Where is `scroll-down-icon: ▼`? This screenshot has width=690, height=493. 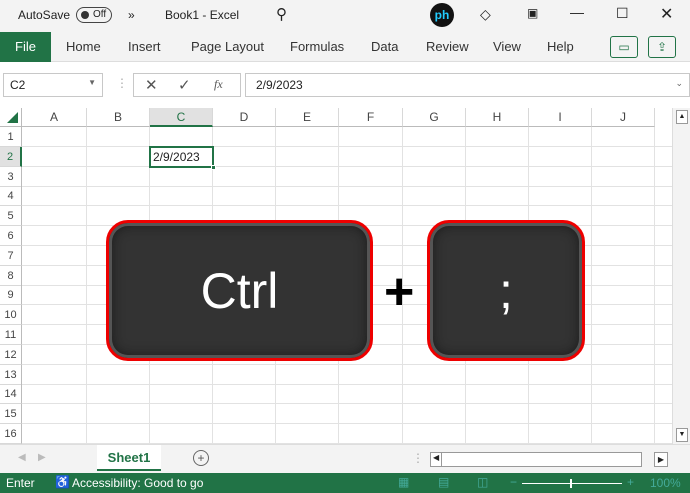
scroll-down-icon: ▼ is located at coordinates (682, 435).